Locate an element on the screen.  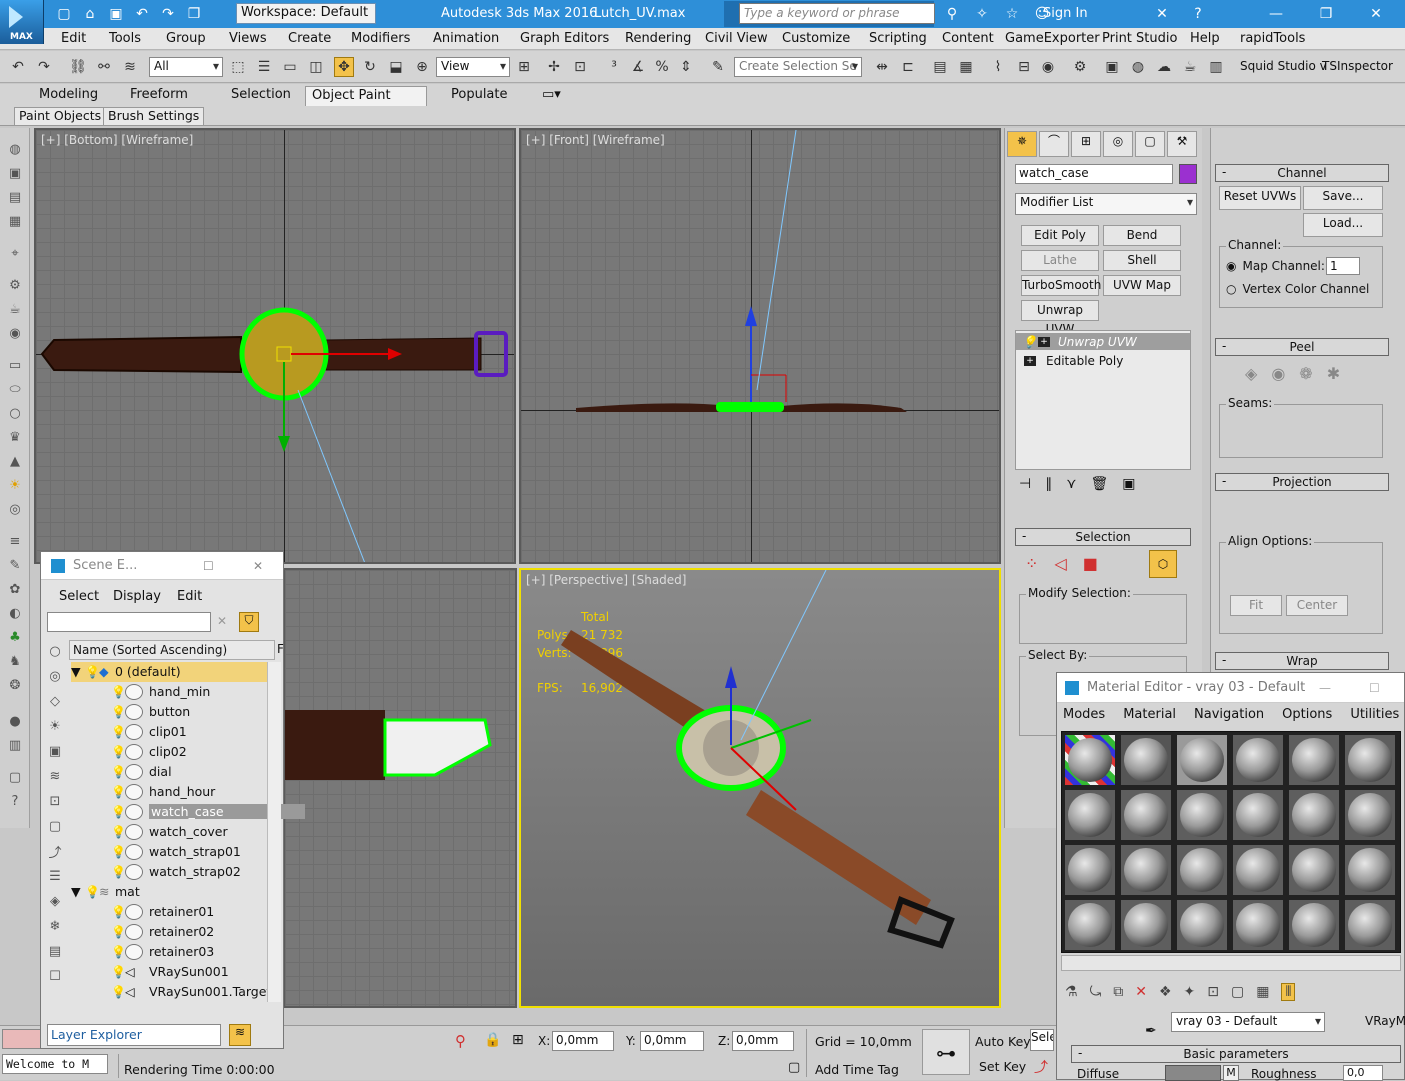
menu-civil-view: Civil View is located at coordinates (736, 38).